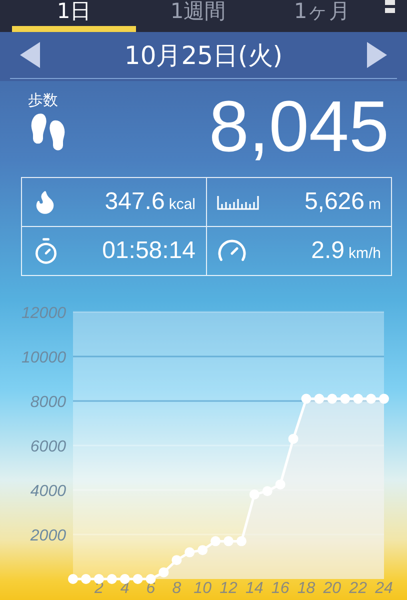 This screenshot has height=600, width=407. Describe the element at coordinates (332, 588) in the screenshot. I see `x-axis-label: 20` at that location.